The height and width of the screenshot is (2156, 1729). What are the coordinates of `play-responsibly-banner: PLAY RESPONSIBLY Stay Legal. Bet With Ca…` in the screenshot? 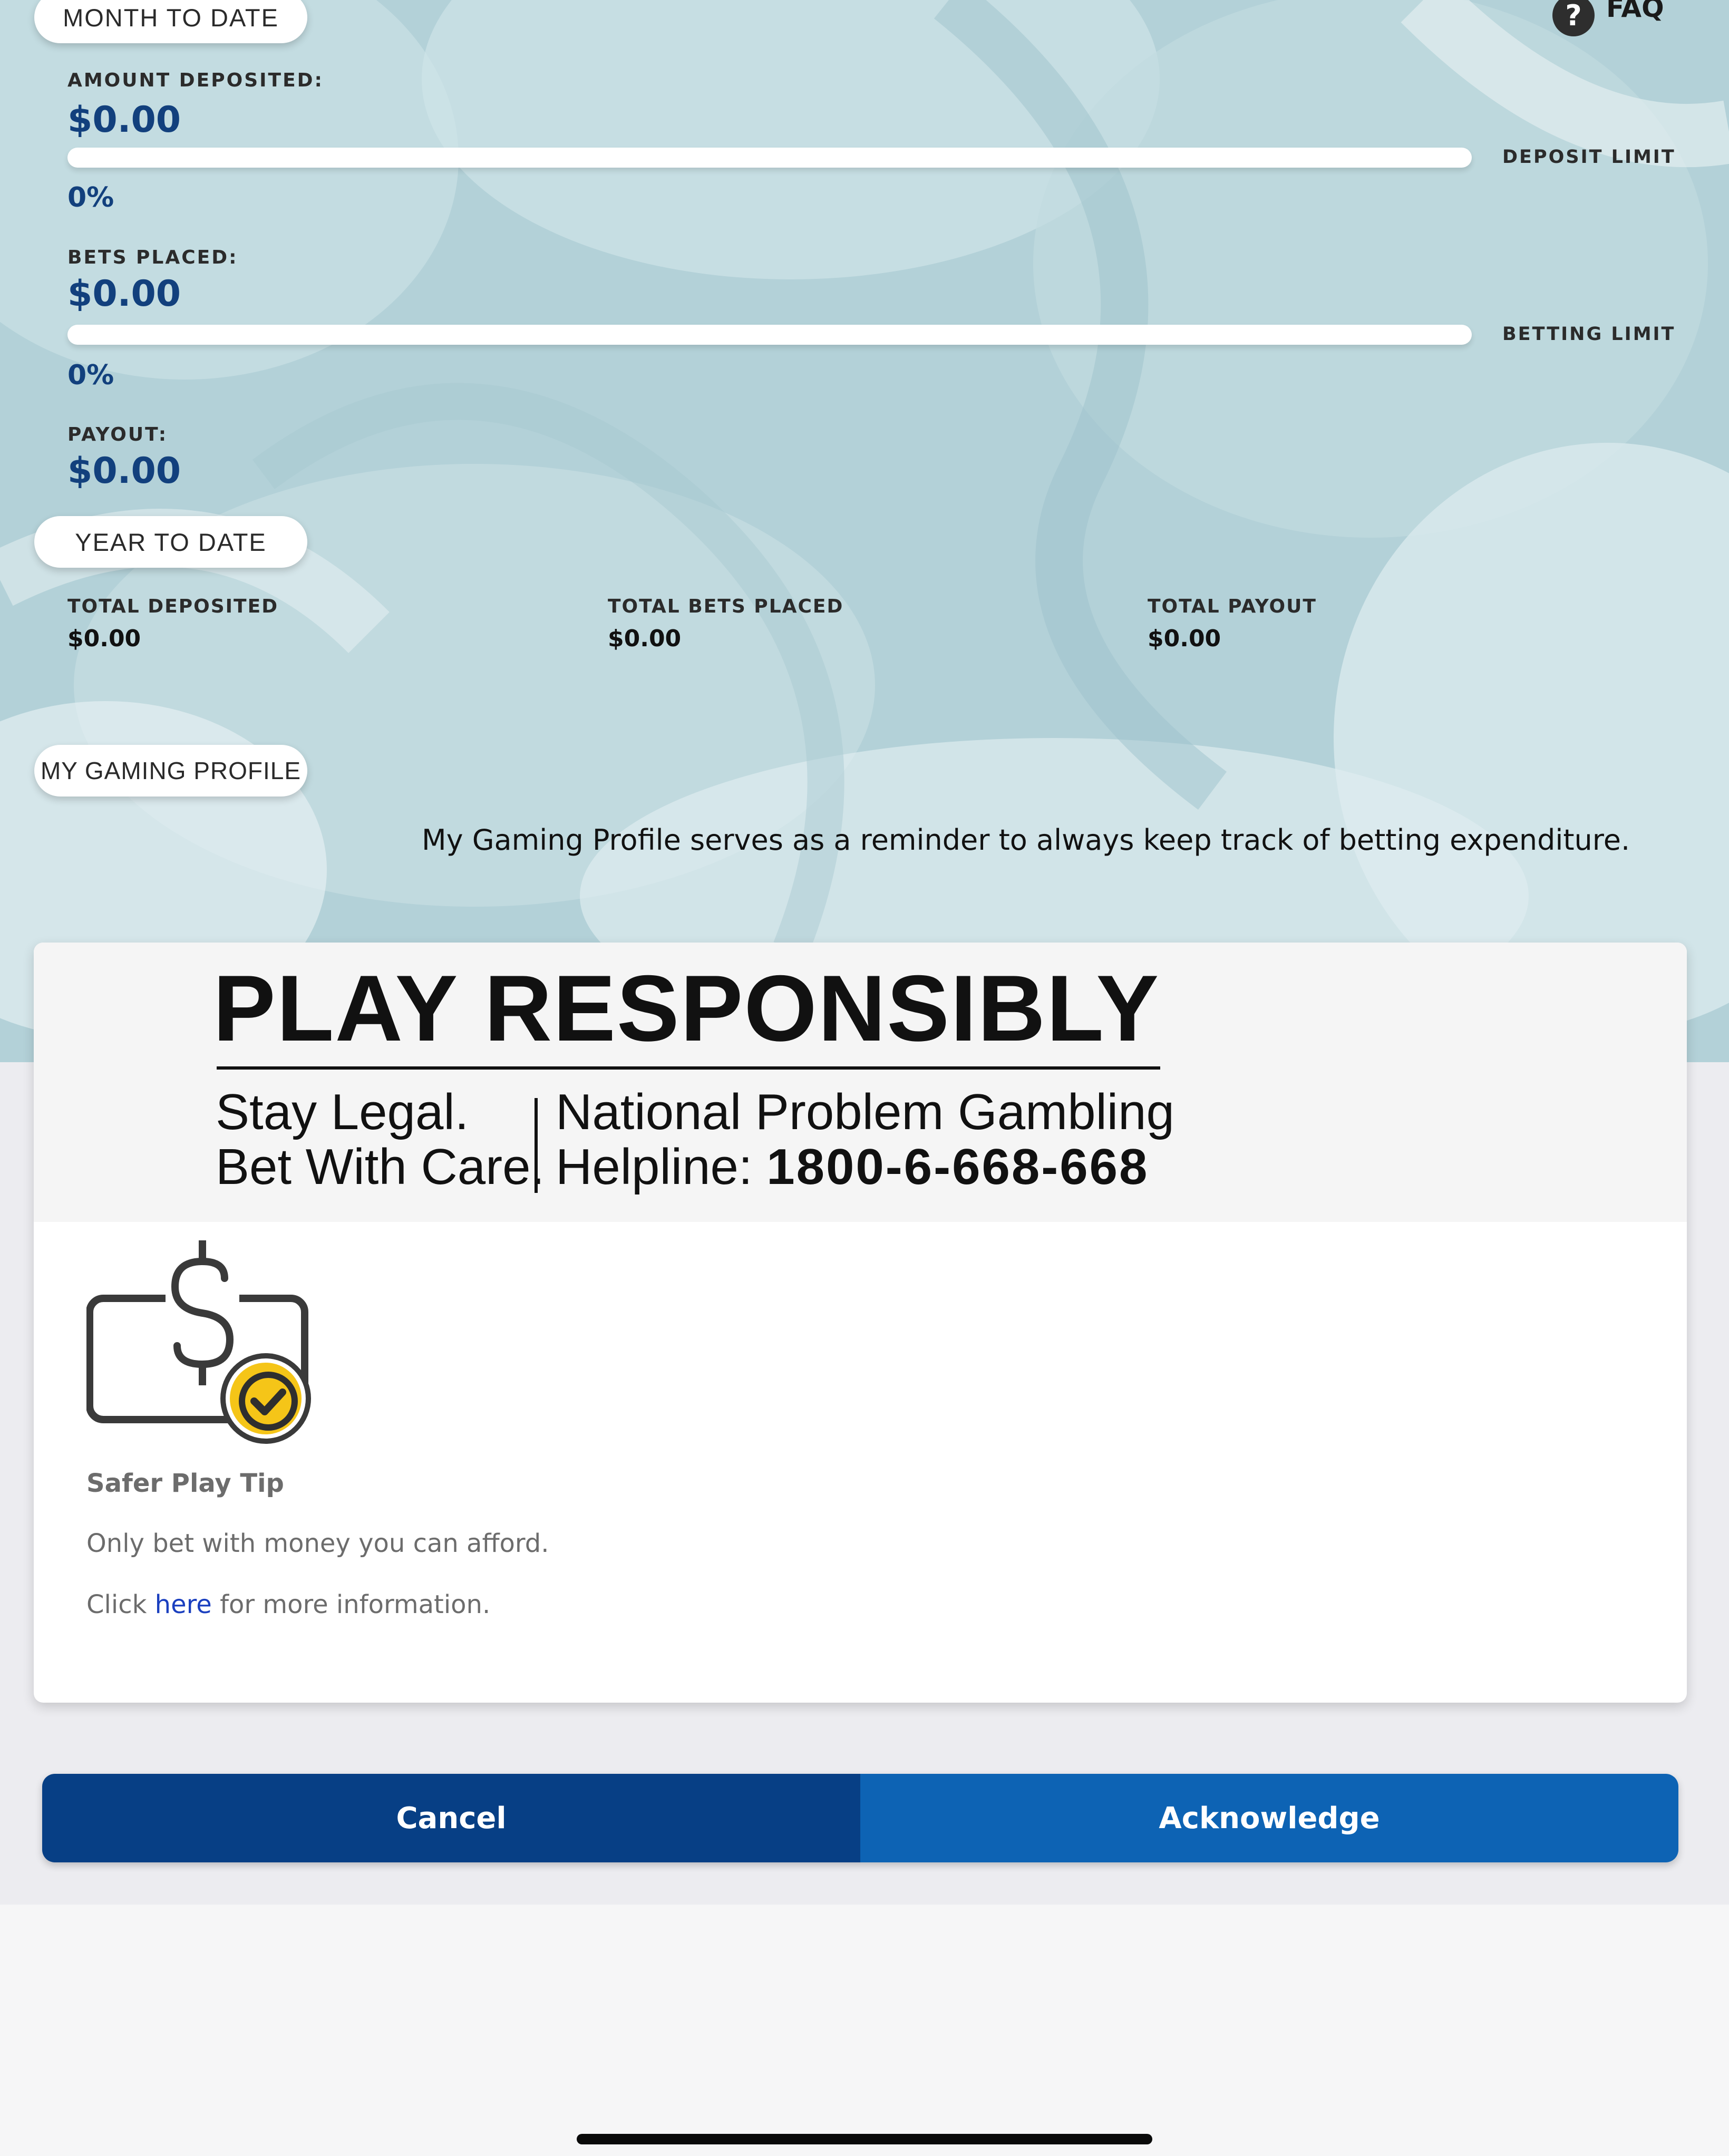 It's located at (860, 1083).